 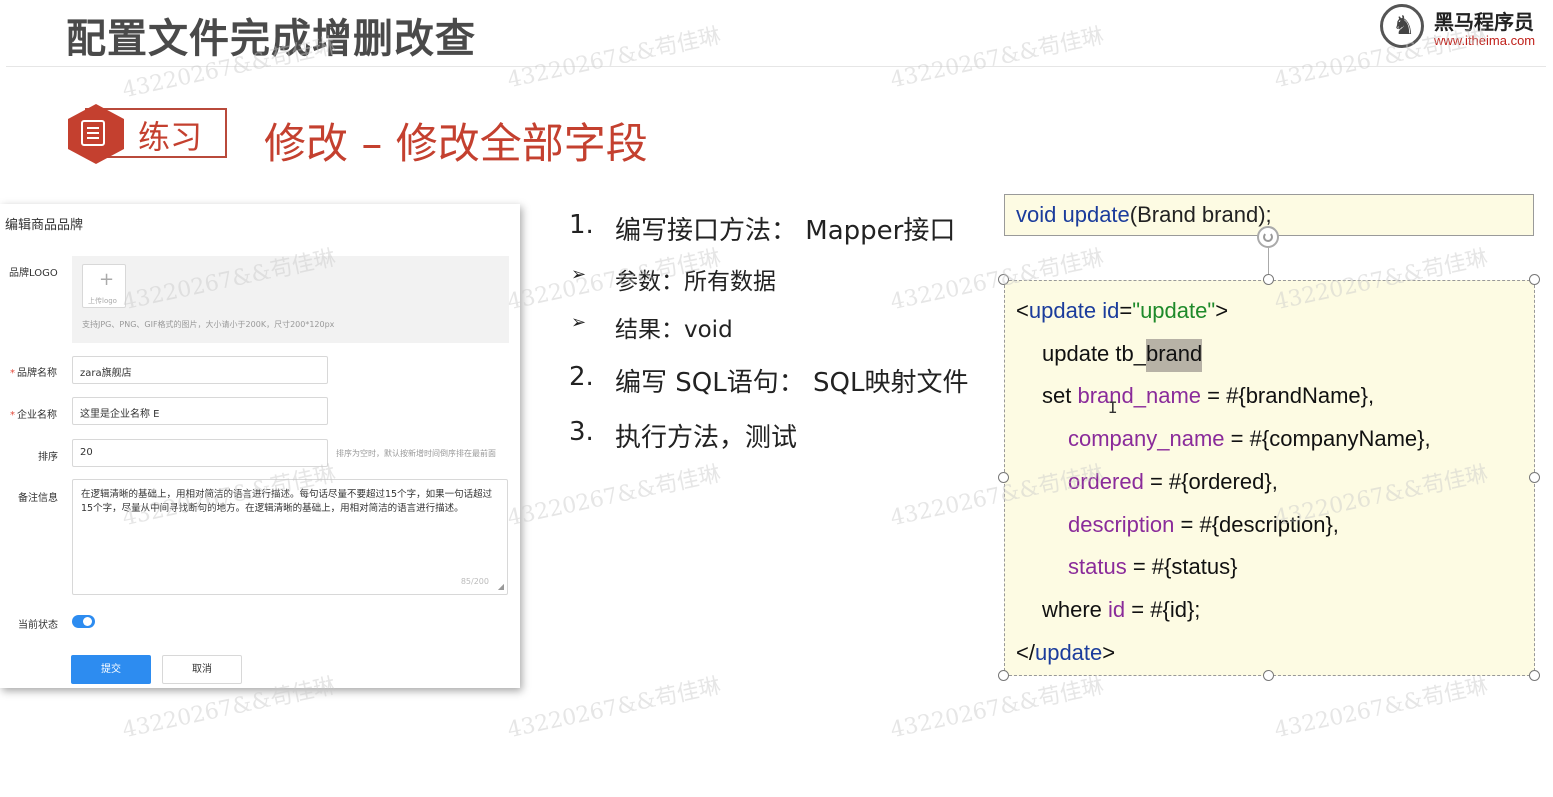 I want to click on header-divider, so click(x=776, y=66).